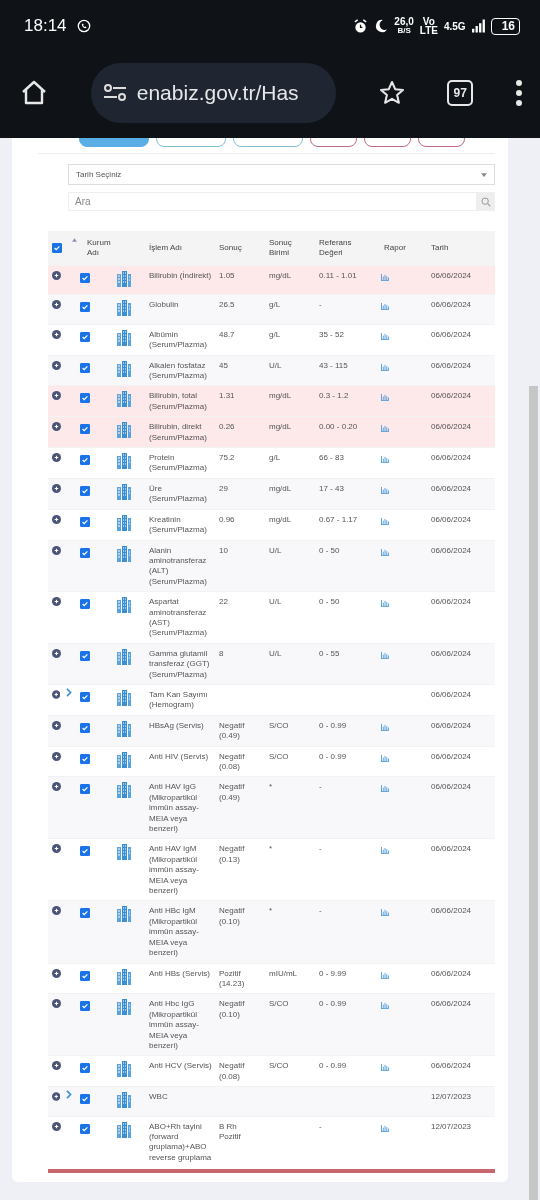  What do you see at coordinates (272, 201) in the screenshot?
I see `search-field: Ara` at bounding box center [272, 201].